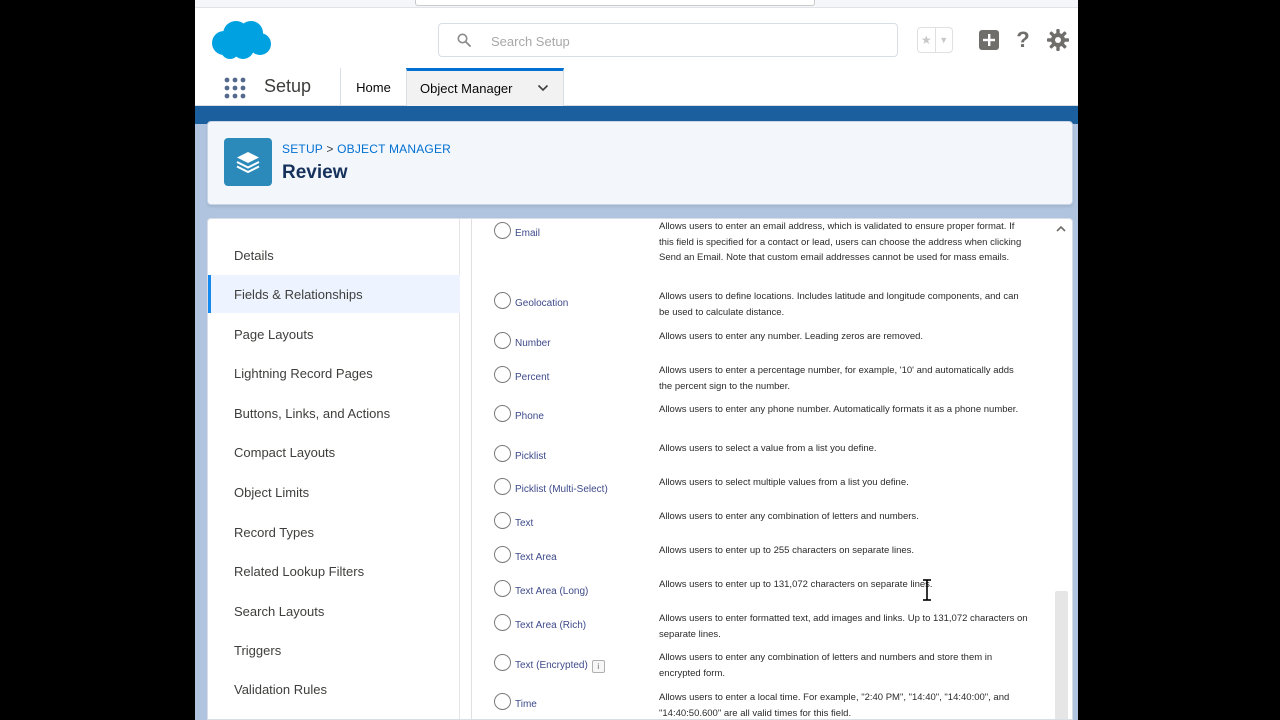  Describe the element at coordinates (615, 3) in the screenshot. I see `browser-address-bar` at that location.